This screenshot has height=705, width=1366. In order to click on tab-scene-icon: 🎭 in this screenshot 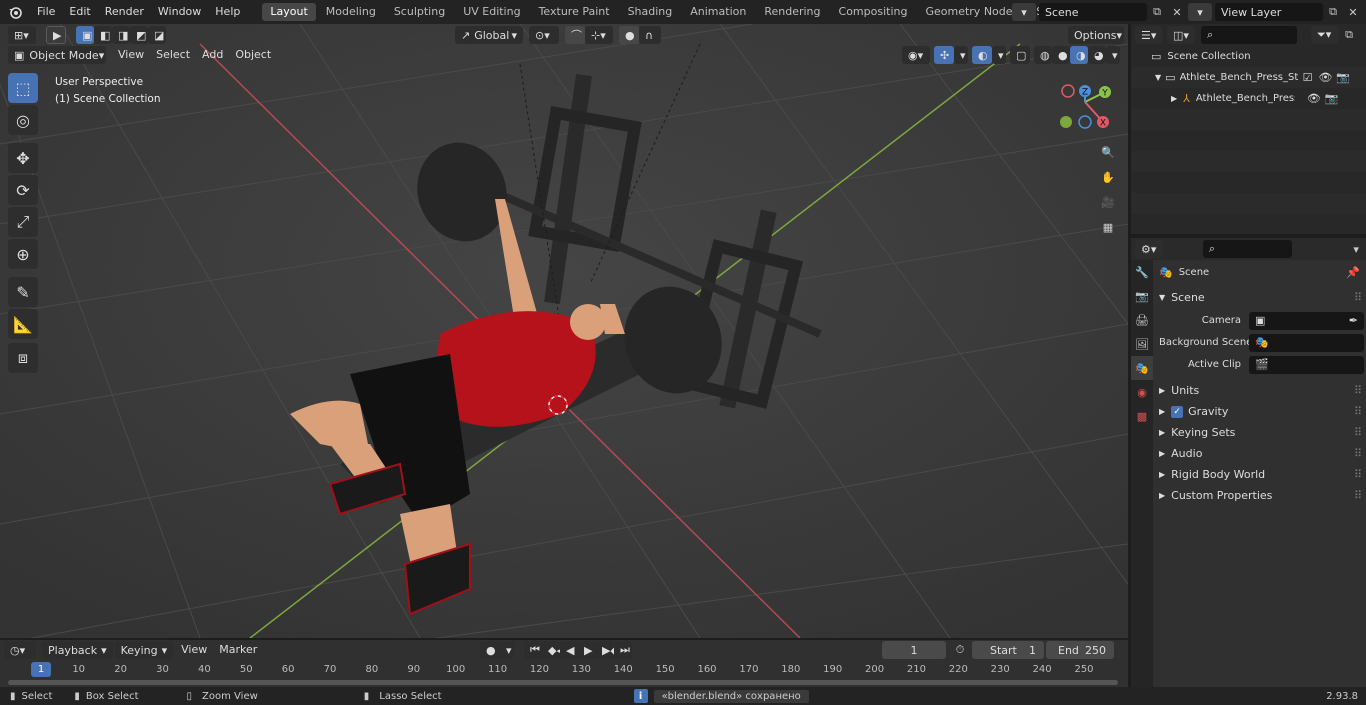, I will do `click(1142, 368)`.